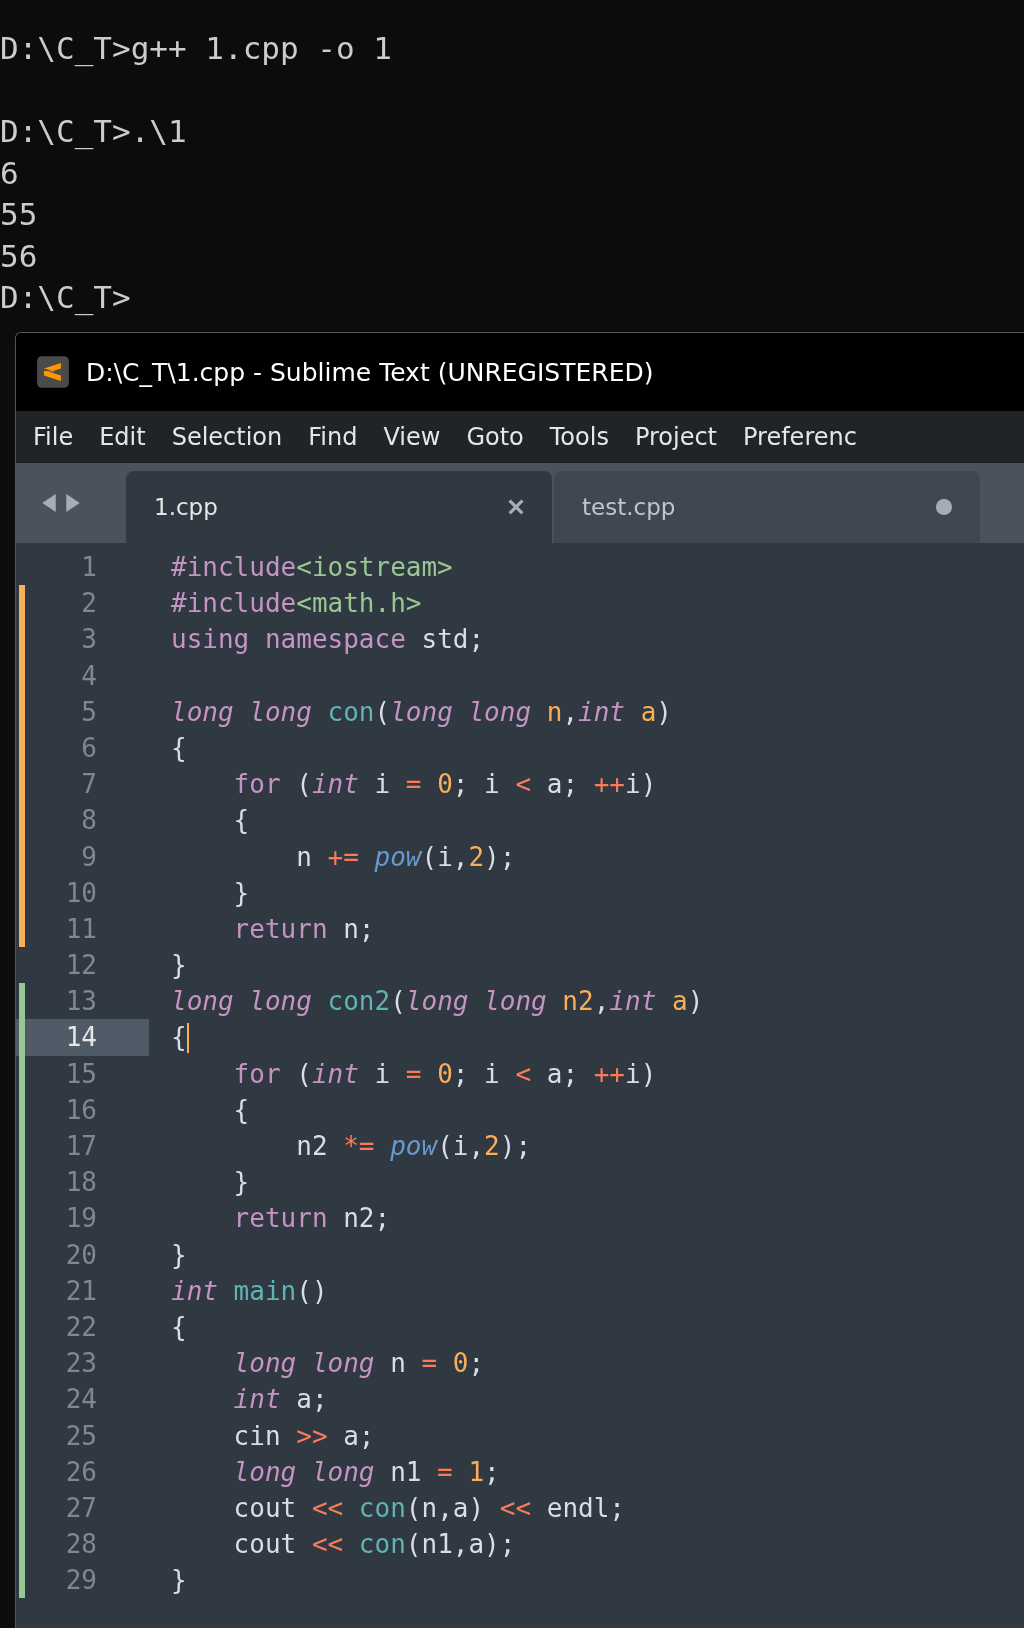 This screenshot has height=1628, width=1024. What do you see at coordinates (81, 1219) in the screenshot?
I see `line-number: 19` at bounding box center [81, 1219].